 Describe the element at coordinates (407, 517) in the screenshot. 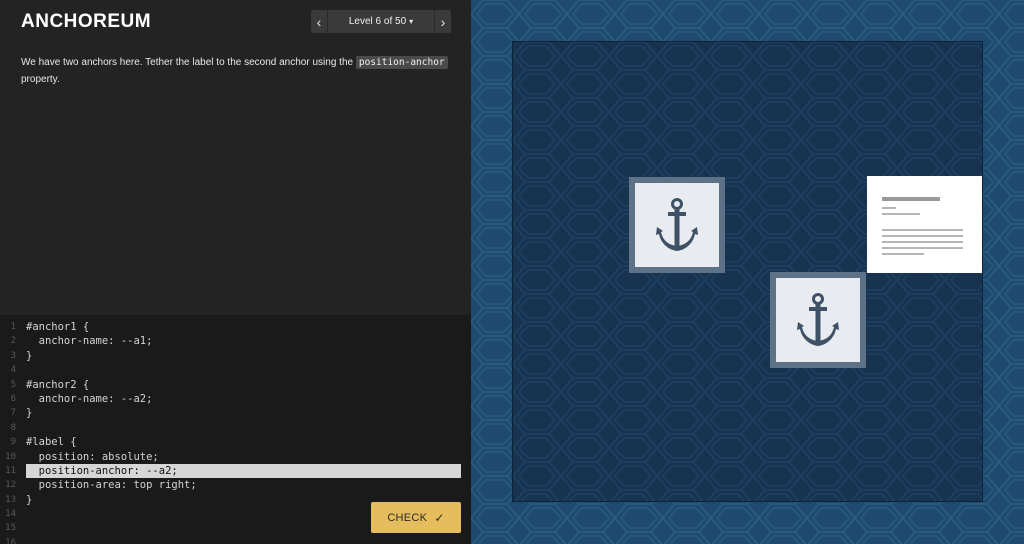

I see `check-button-label: CHECK` at that location.